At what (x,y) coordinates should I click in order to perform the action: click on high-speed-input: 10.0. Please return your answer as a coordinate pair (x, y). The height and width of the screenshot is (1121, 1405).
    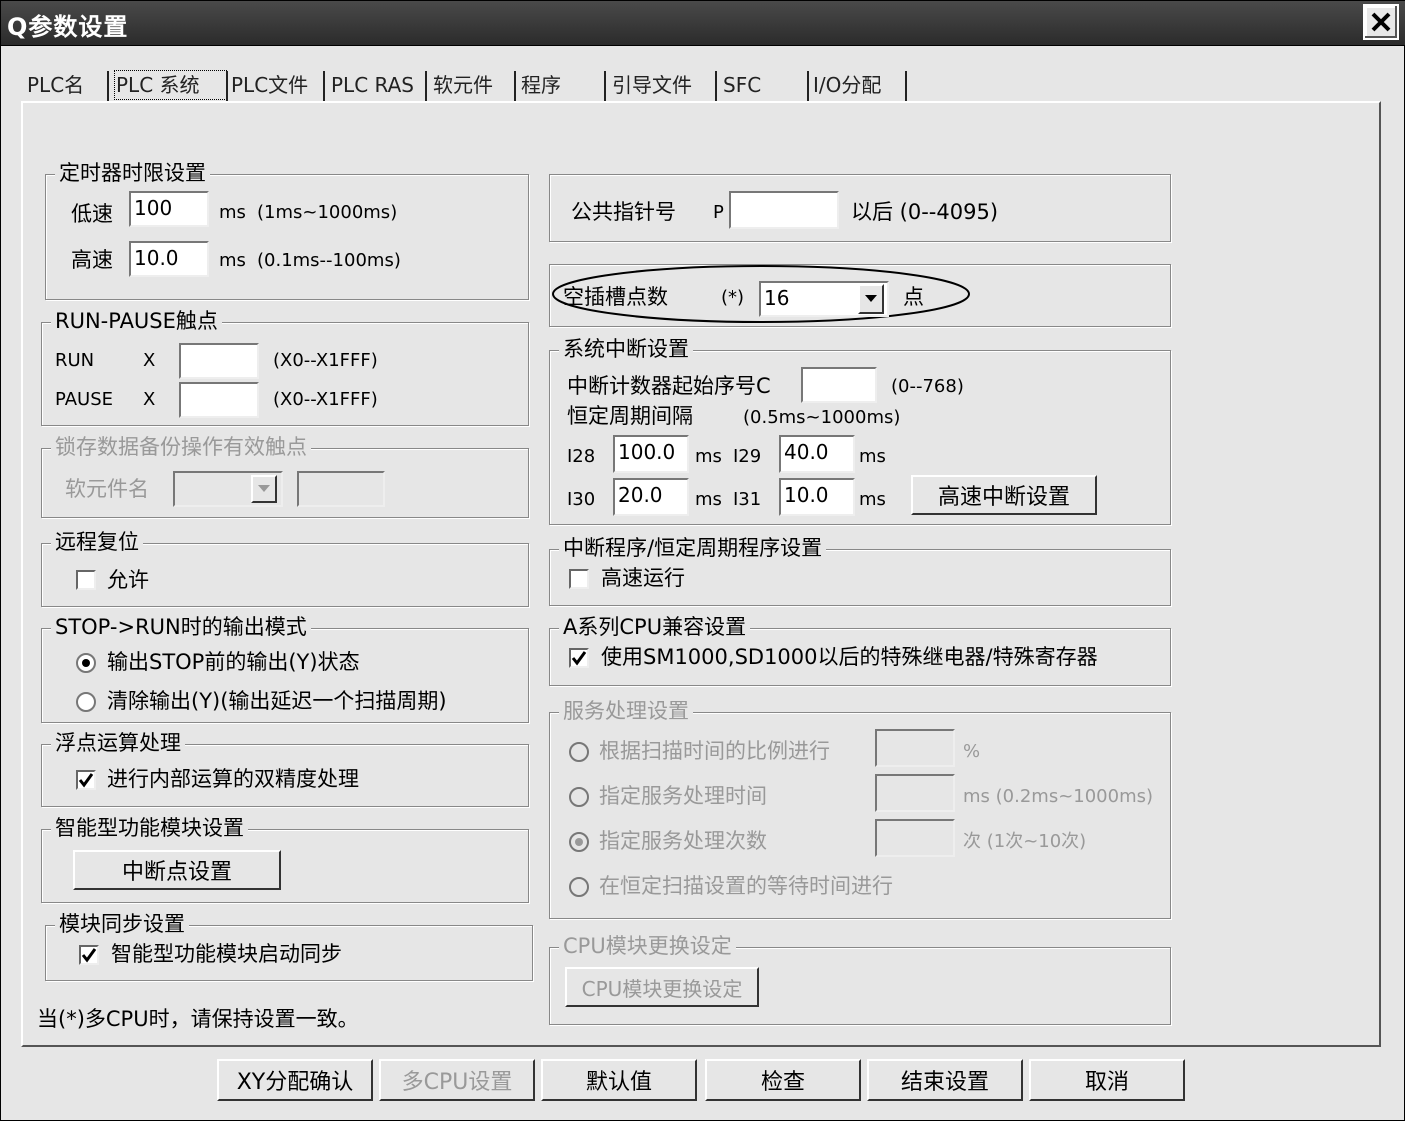
    Looking at the image, I should click on (169, 259).